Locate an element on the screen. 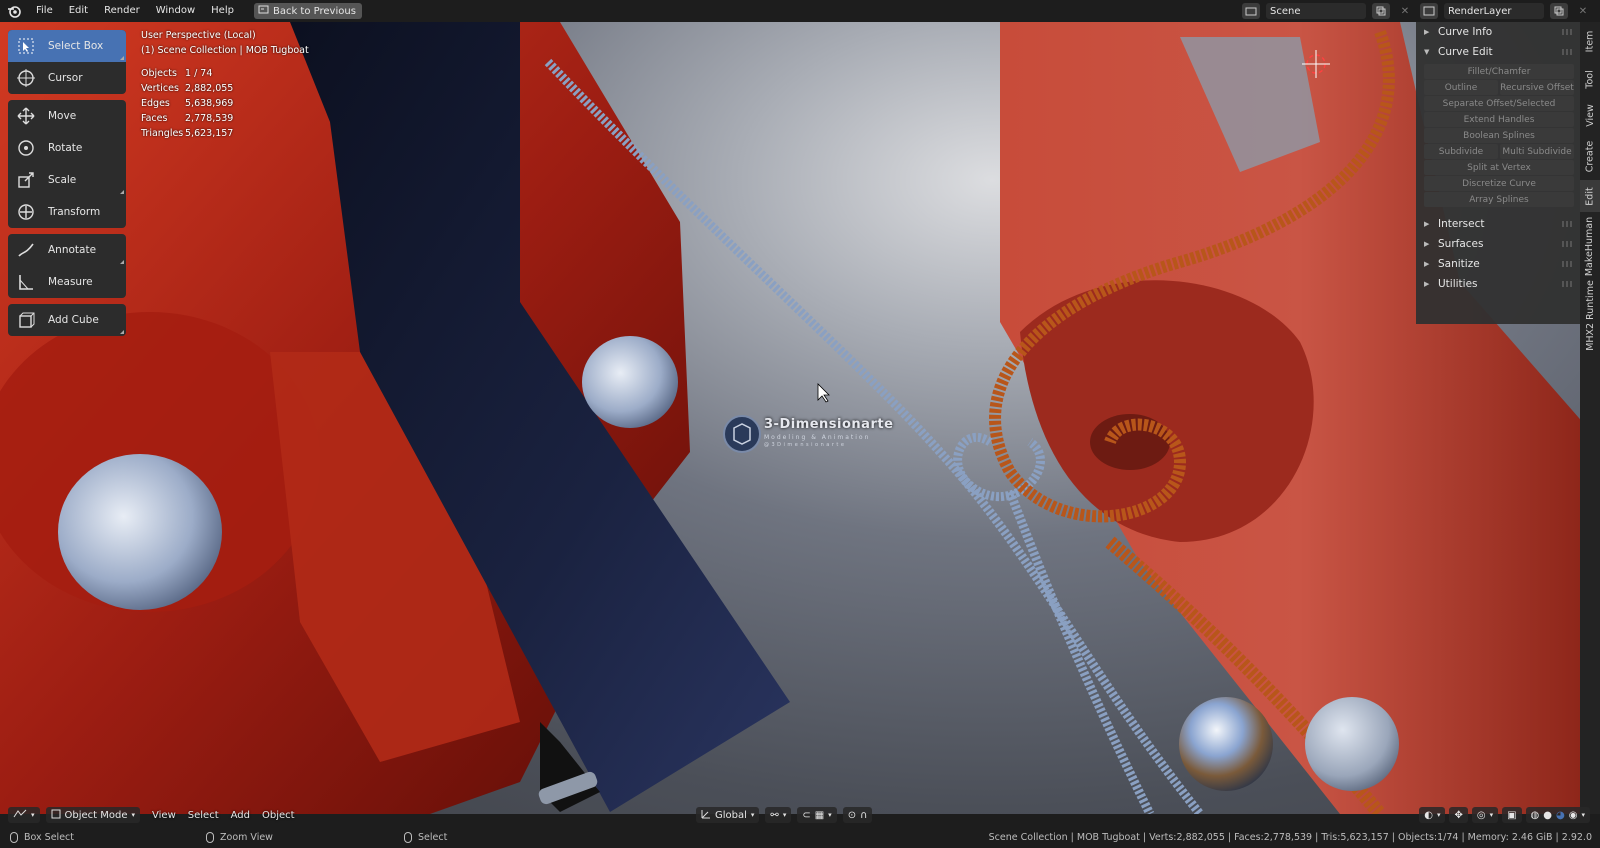  render-layer-field: RenderLayer is located at coordinates (1494, 11).